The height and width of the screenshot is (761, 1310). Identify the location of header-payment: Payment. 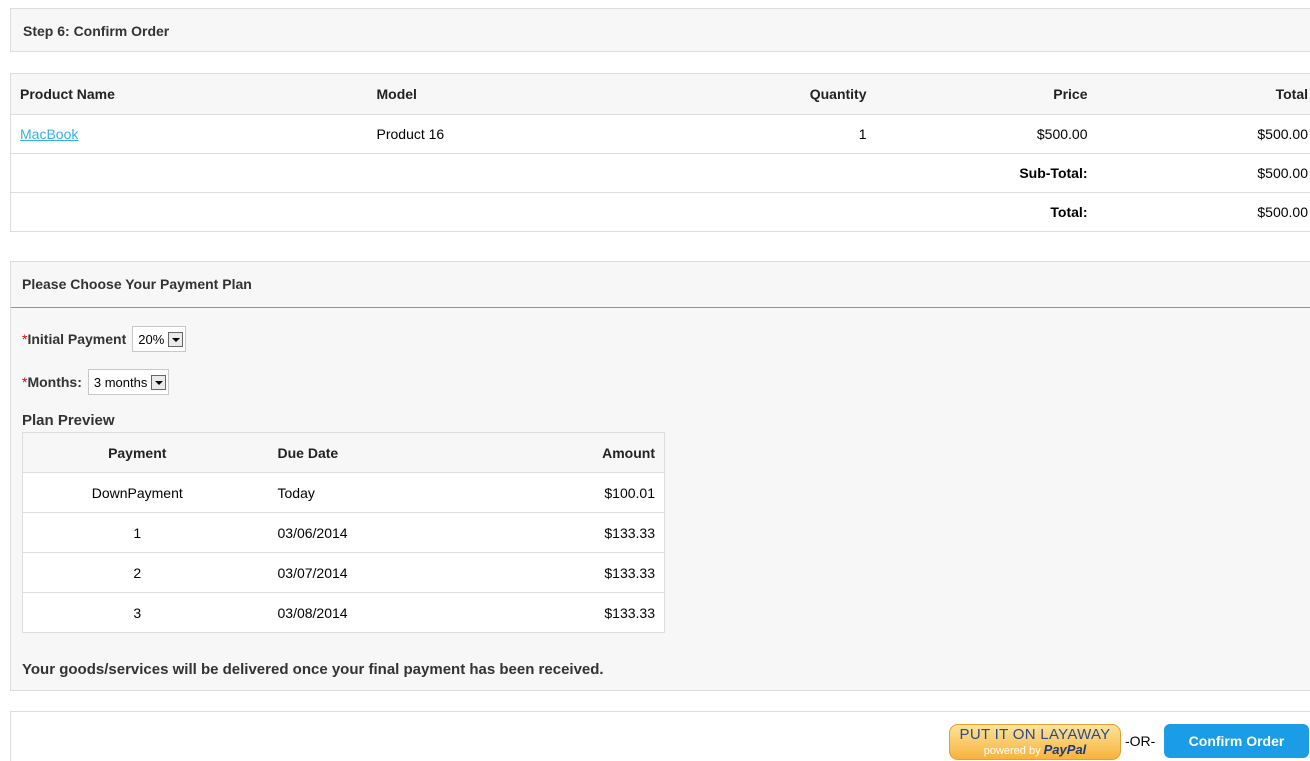
(137, 452).